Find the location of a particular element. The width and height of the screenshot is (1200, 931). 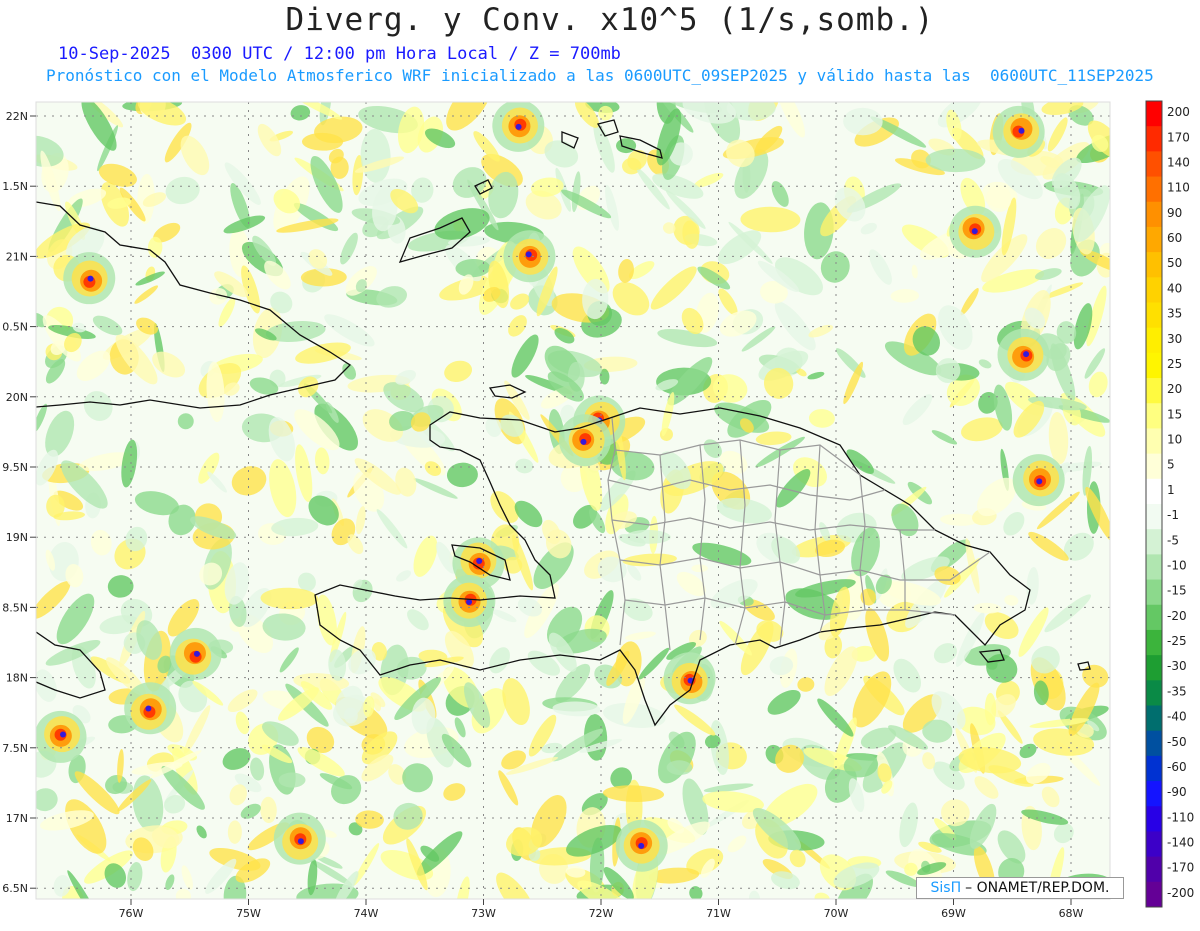

colorbar-label: 25 is located at coordinates (1174, 364).